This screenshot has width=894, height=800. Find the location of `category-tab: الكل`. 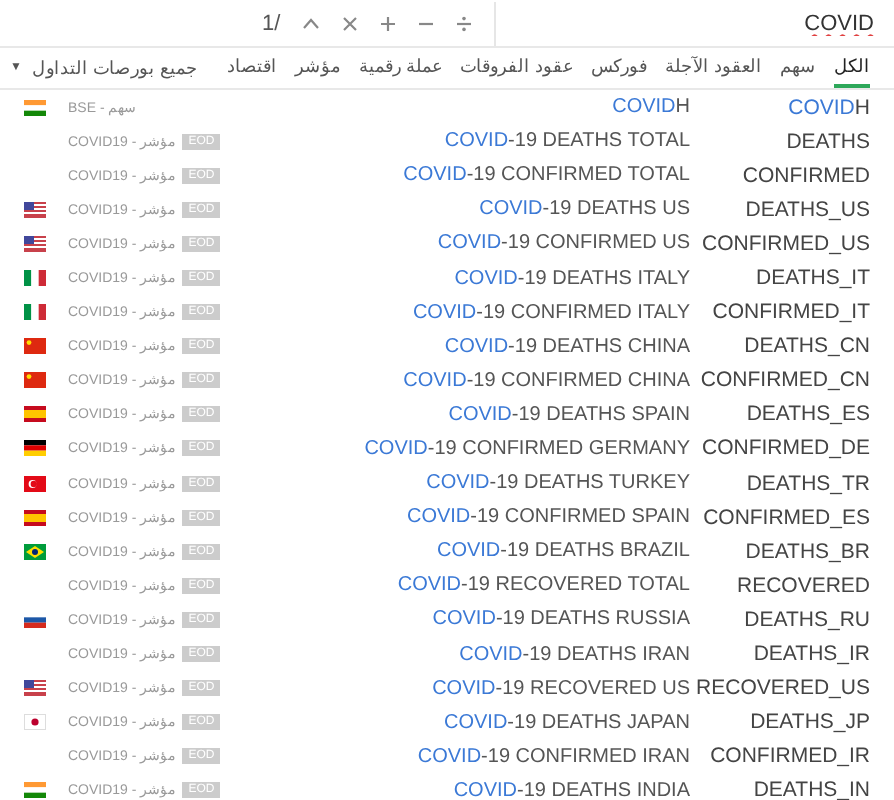

category-tab: الكل is located at coordinates (852, 68).